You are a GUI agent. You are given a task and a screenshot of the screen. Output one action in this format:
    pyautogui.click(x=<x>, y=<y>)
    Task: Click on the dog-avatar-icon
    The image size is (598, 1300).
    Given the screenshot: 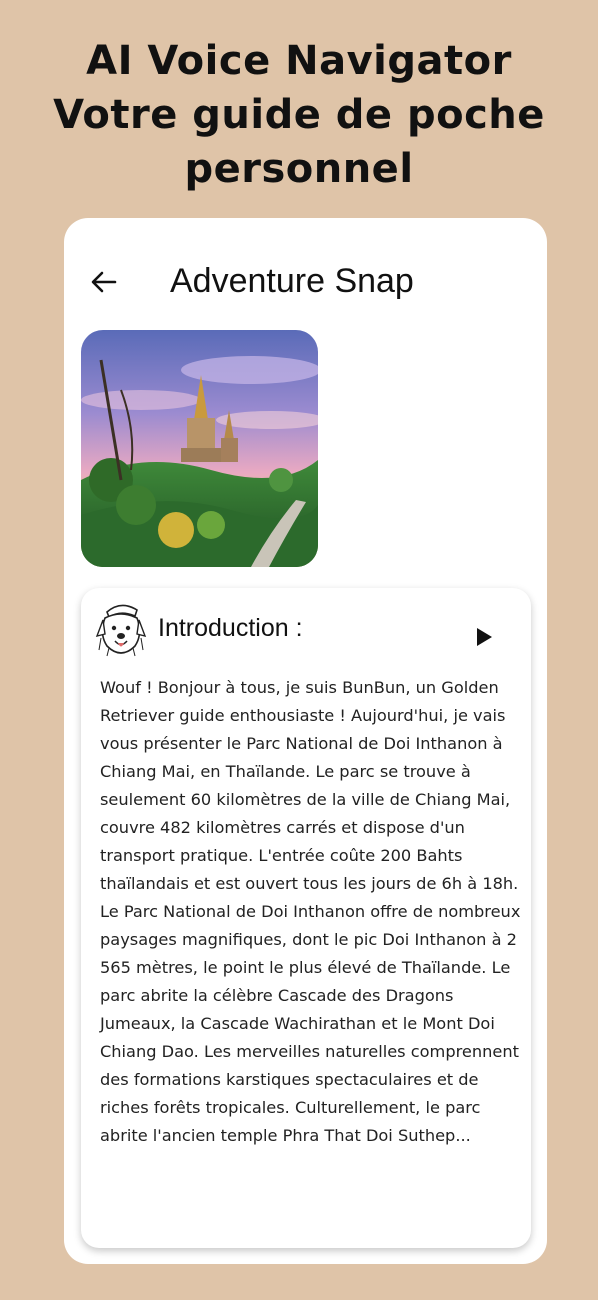 What is the action you would take?
    pyautogui.click(x=121, y=630)
    